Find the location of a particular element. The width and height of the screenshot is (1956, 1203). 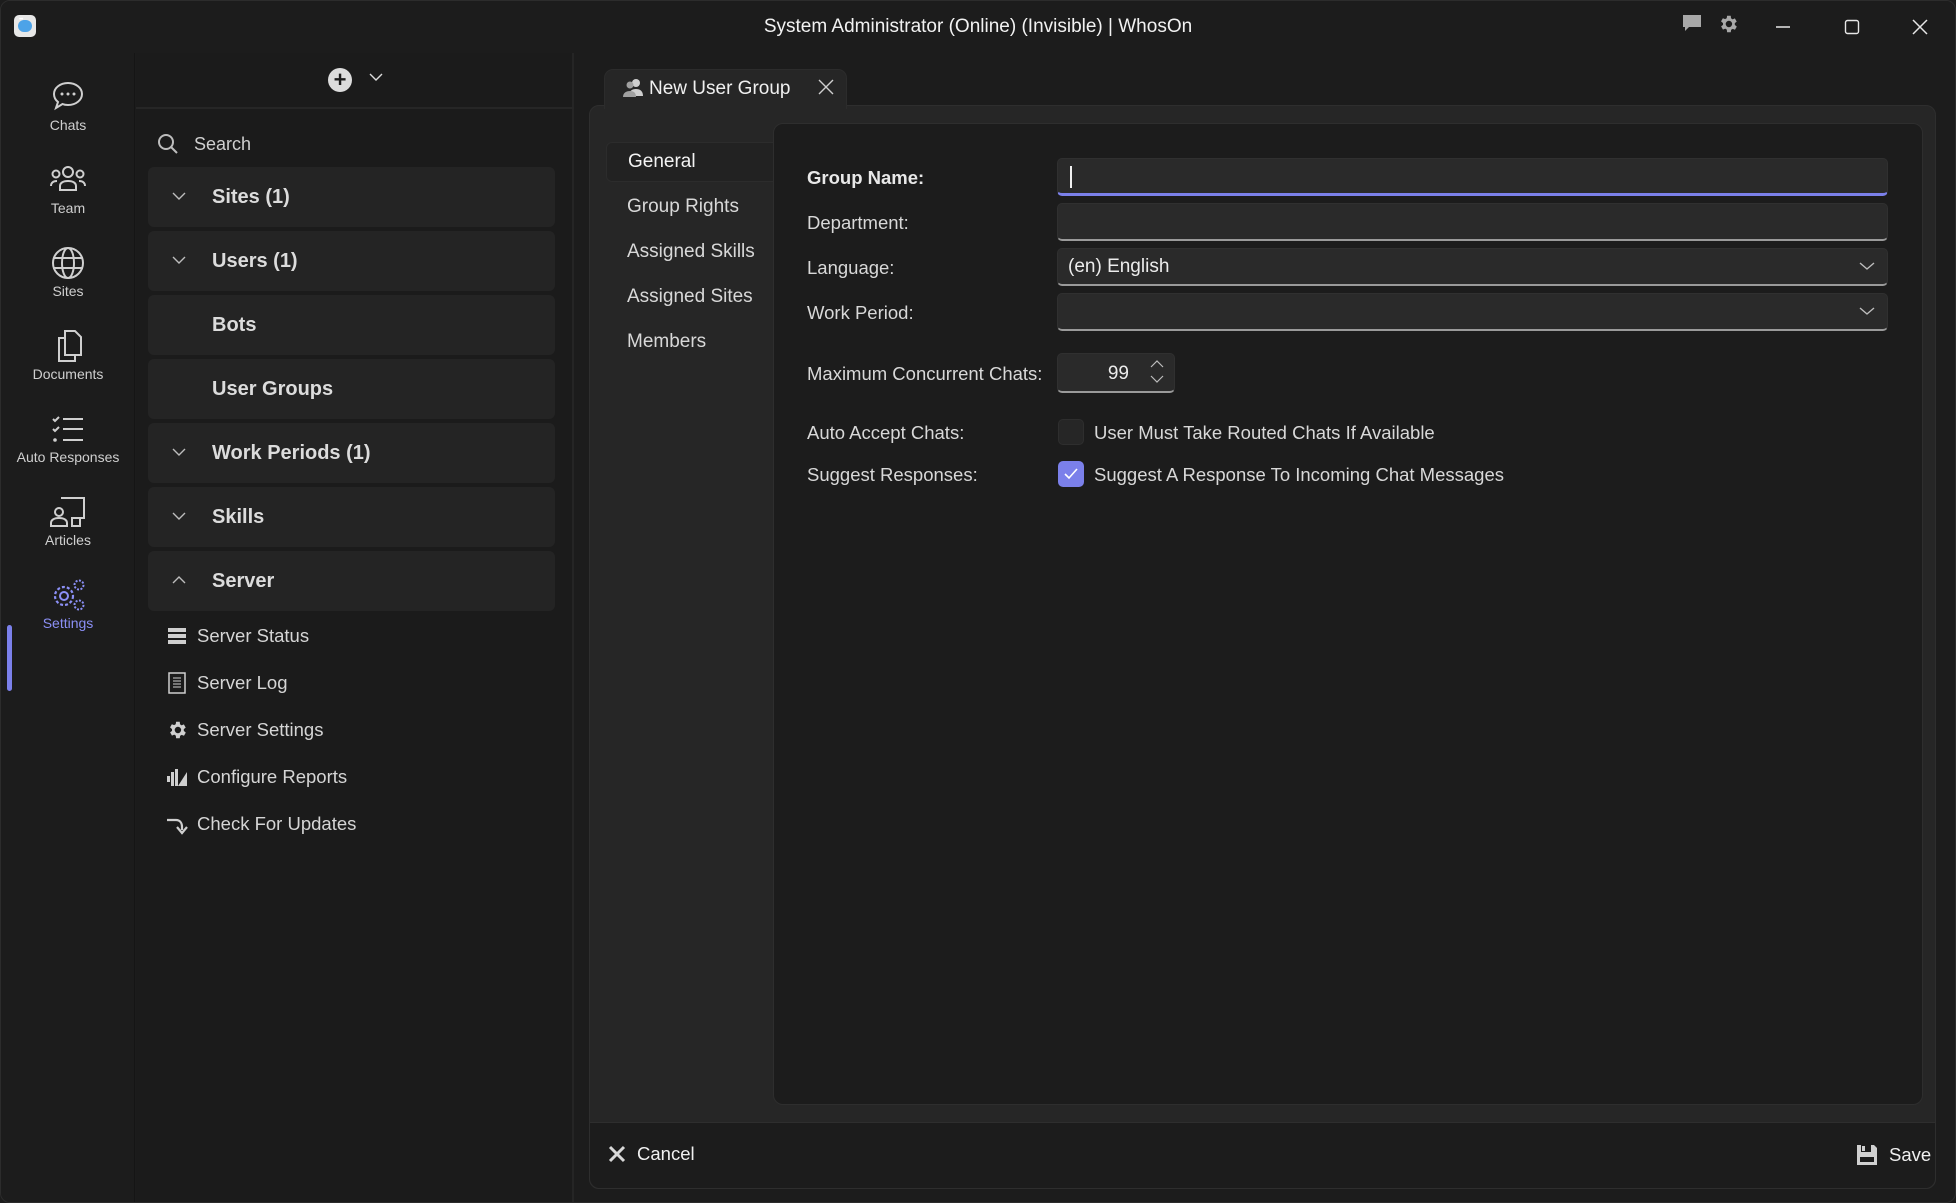

log-document-icon is located at coordinates (177, 683).